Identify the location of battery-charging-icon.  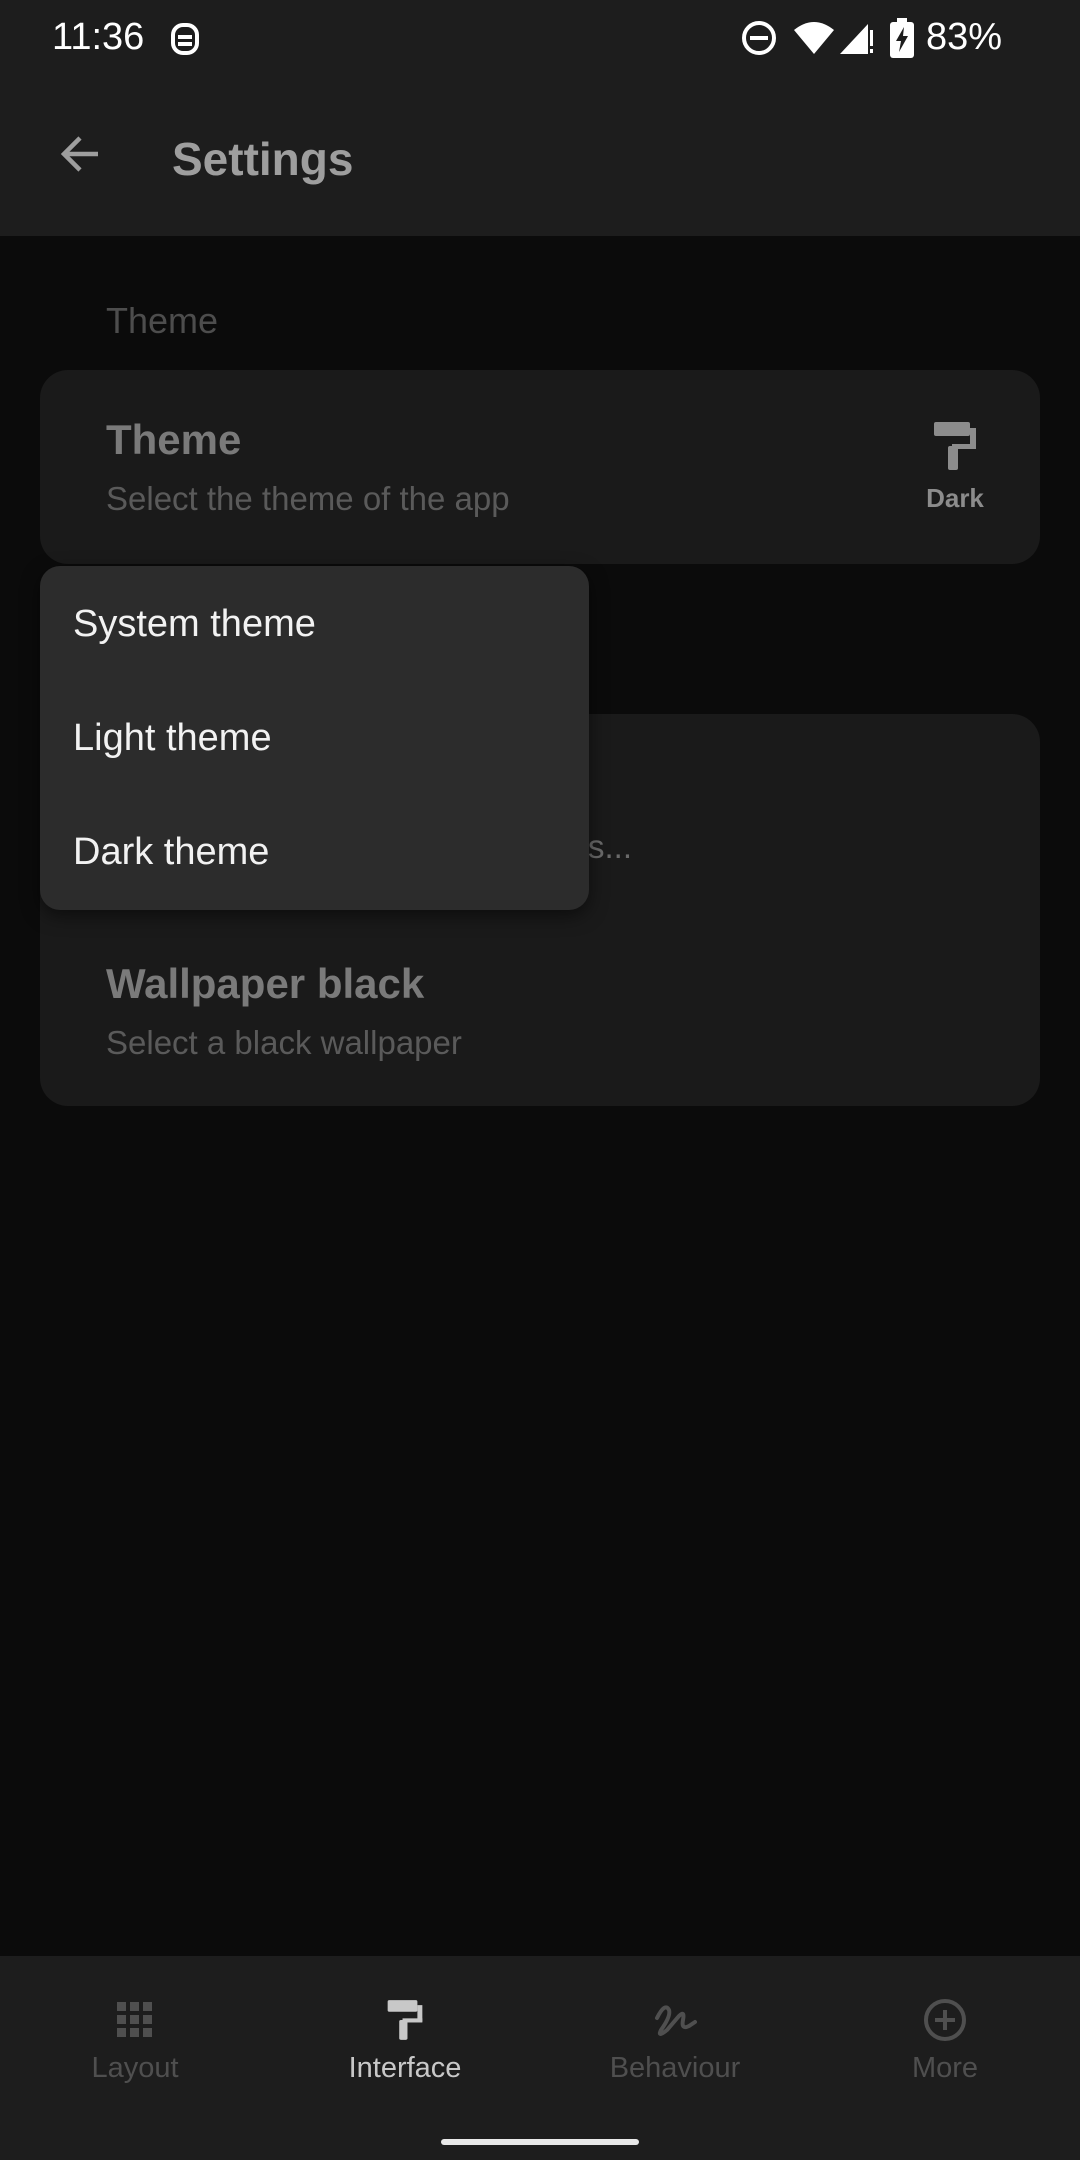
(902, 38).